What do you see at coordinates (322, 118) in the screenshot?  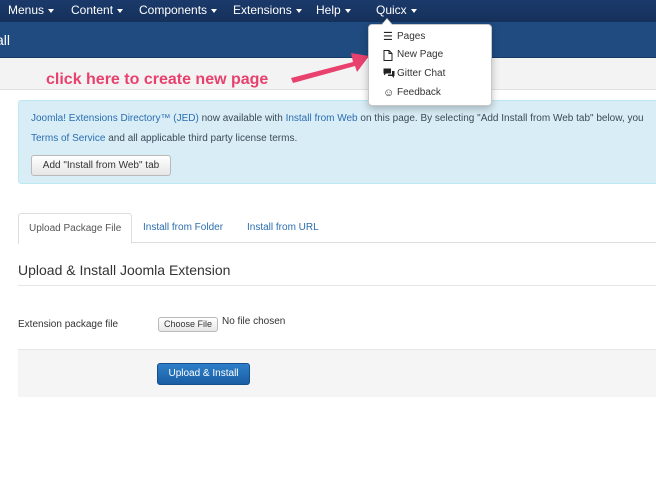 I see `install-from-web-link: Install from Web` at bounding box center [322, 118].